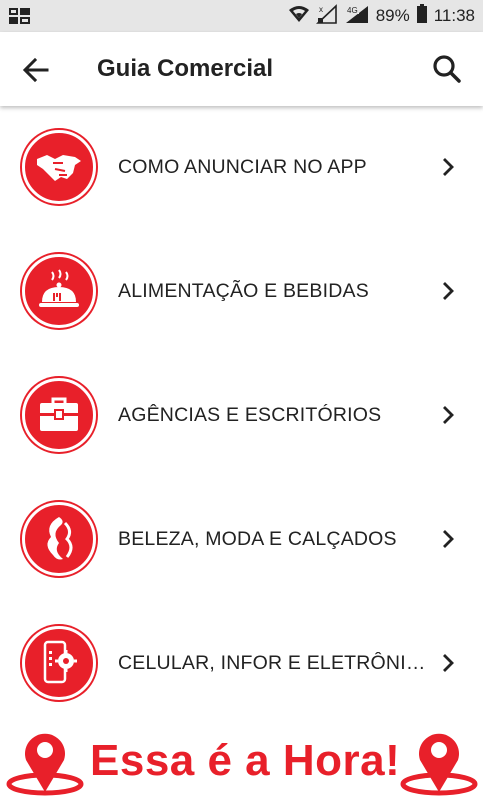  I want to click on briefcase-icon, so click(59, 414).